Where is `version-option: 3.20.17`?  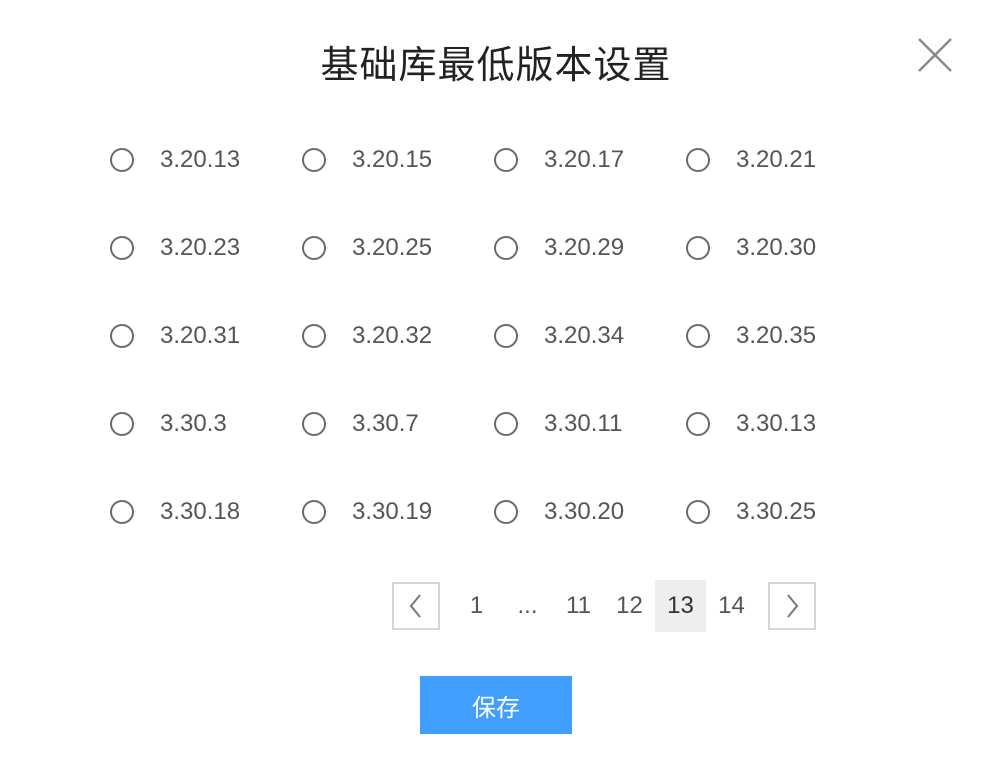 version-option: 3.20.17 is located at coordinates (590, 160).